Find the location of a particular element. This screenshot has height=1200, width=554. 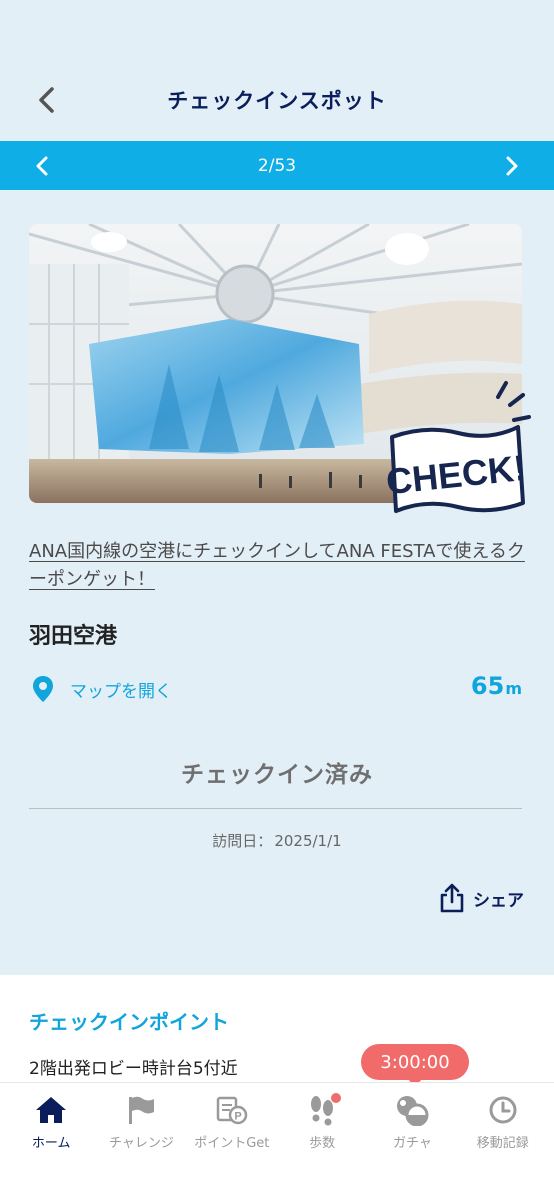

tab-point-get: P ポイントGet is located at coordinates (232, 1141).